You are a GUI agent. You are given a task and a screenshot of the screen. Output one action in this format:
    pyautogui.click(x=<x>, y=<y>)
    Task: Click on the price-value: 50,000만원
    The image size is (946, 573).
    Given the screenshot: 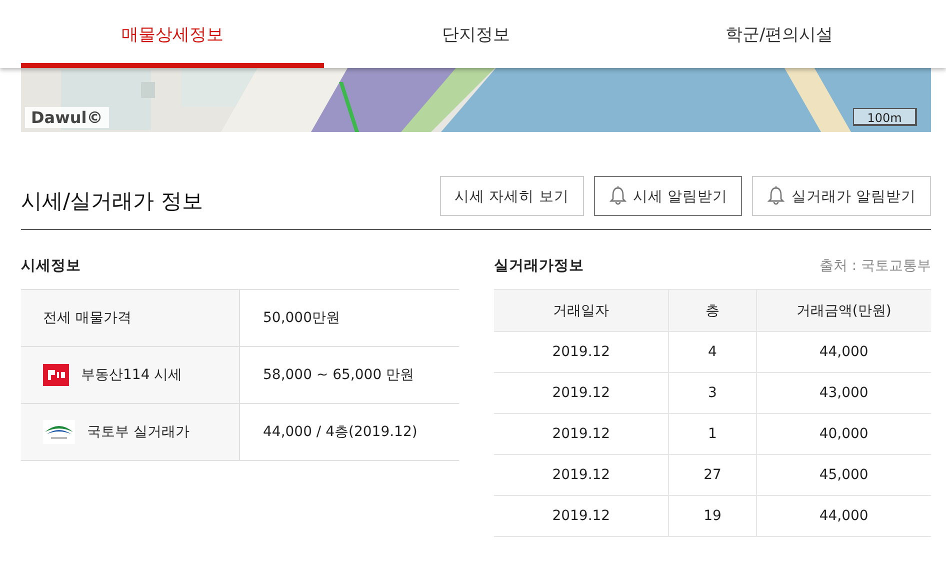 What is the action you would take?
    pyautogui.click(x=301, y=318)
    